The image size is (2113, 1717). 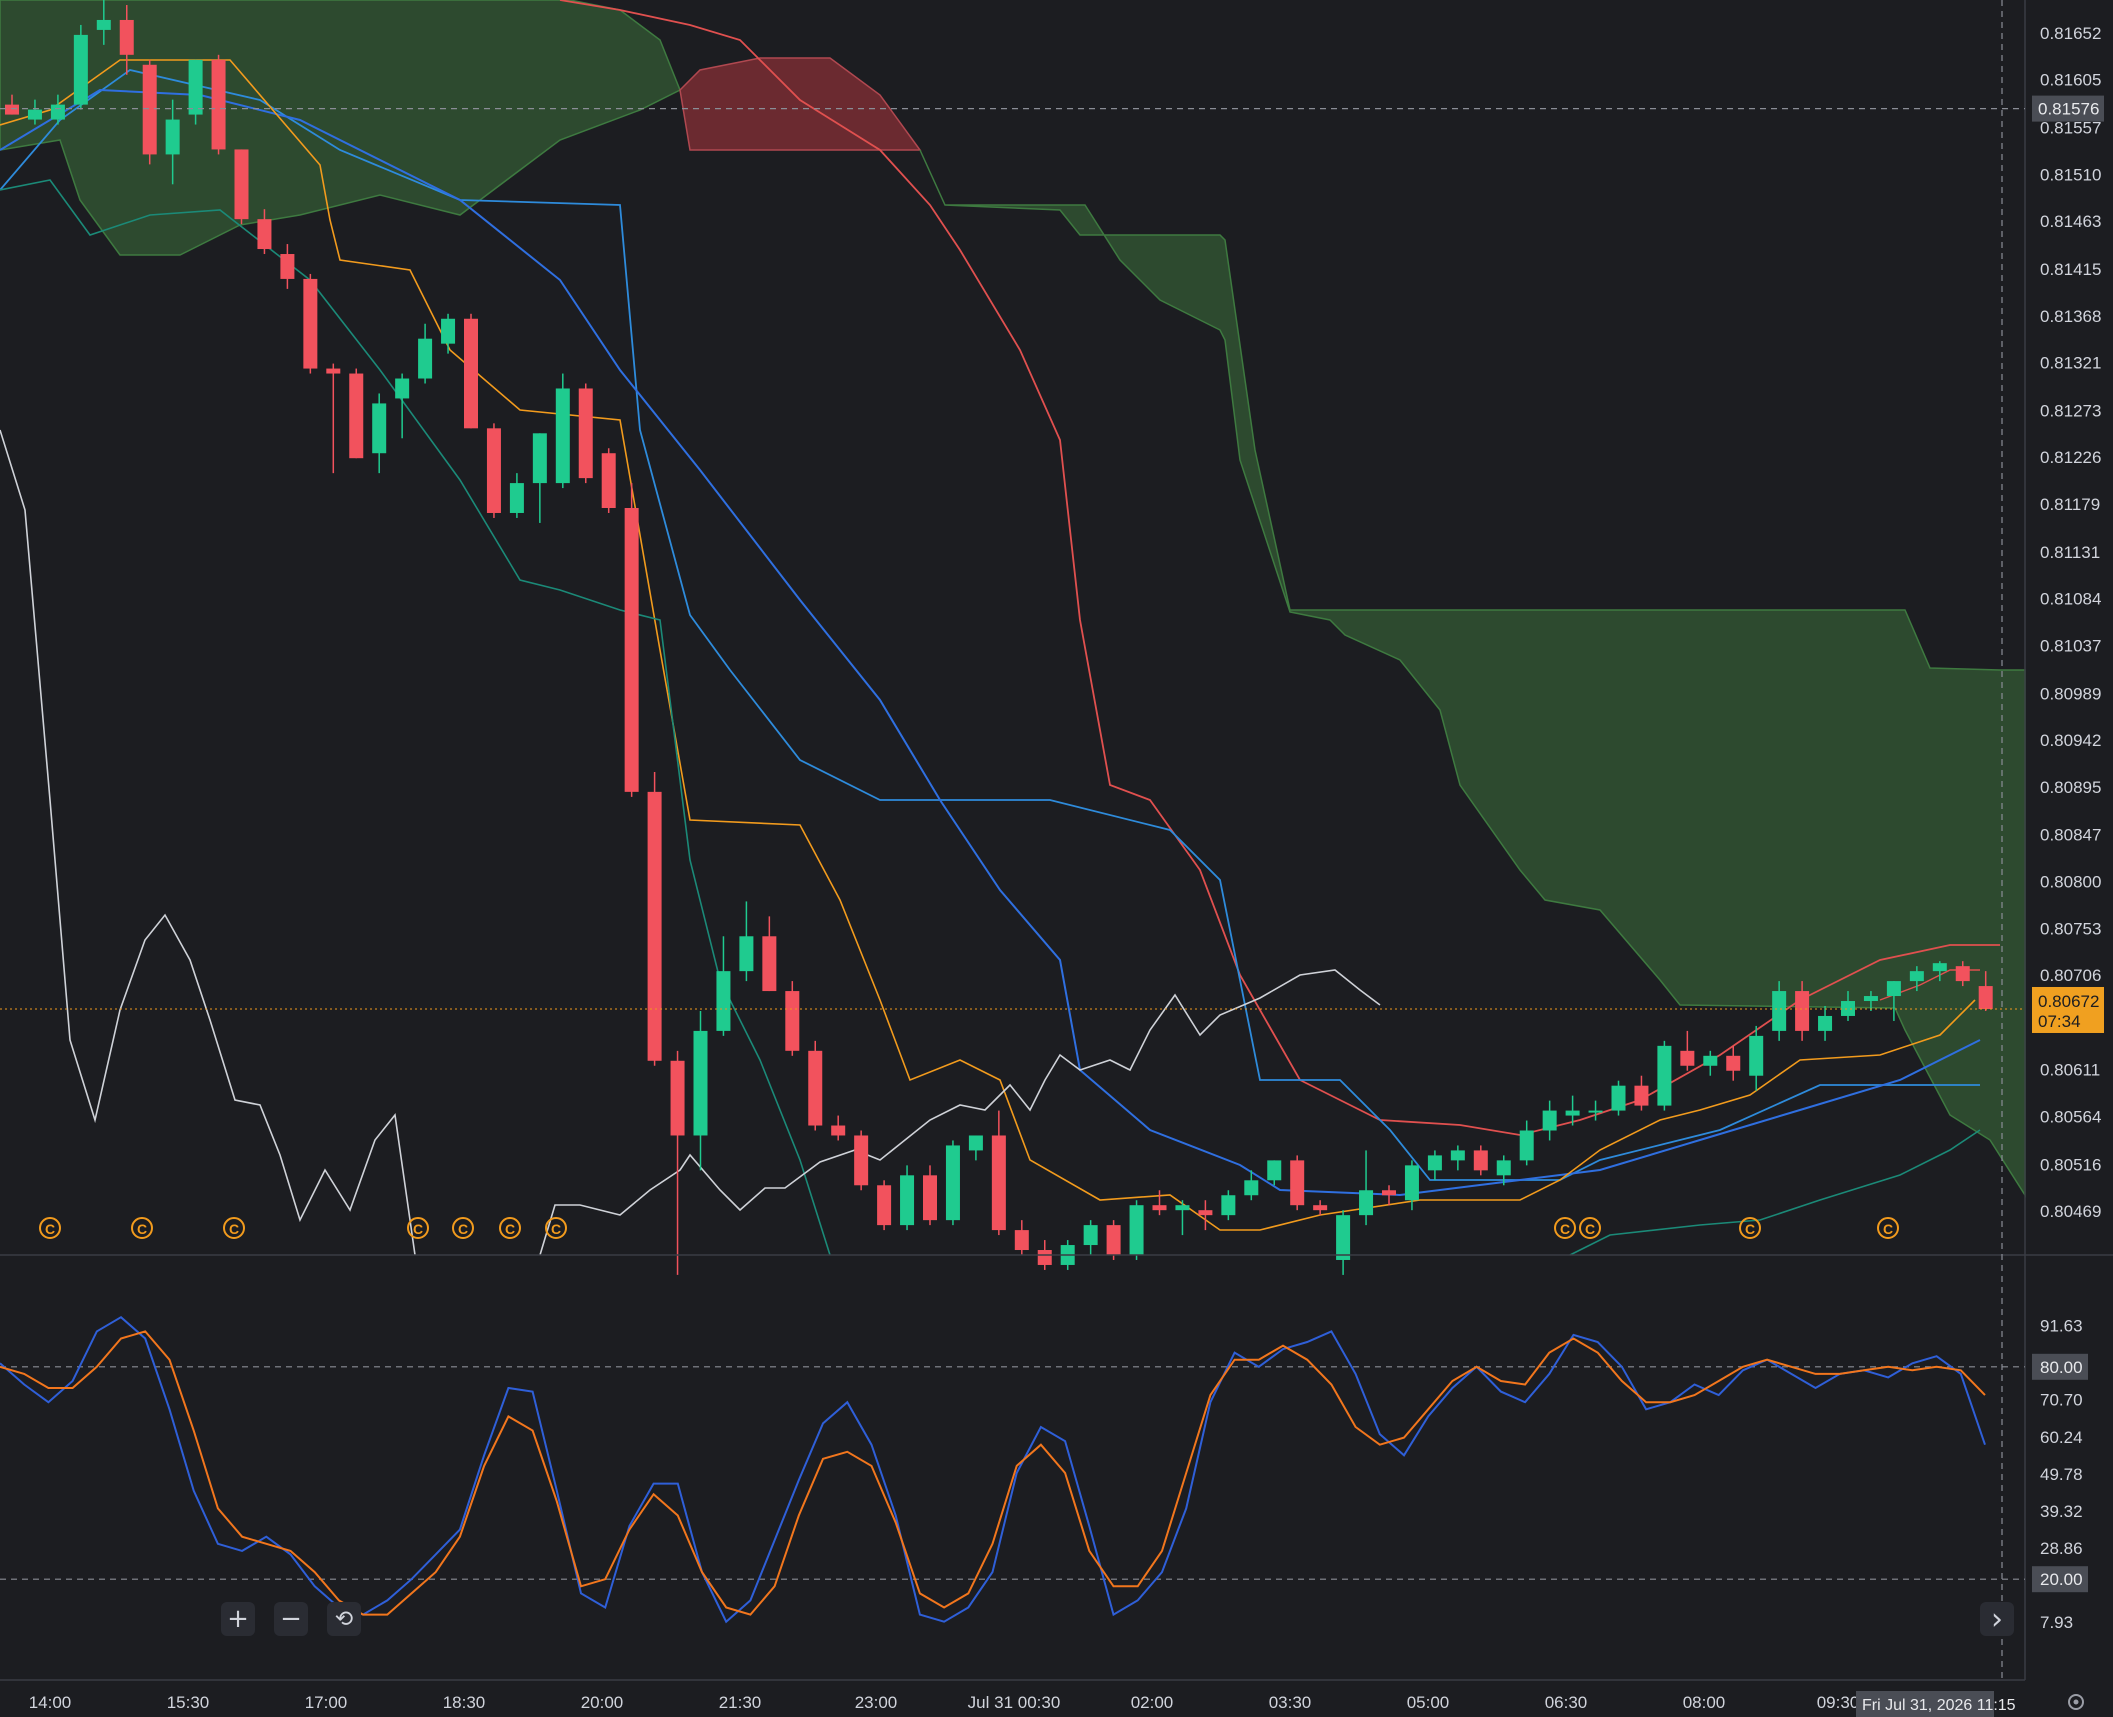 What do you see at coordinates (2068, 1001) in the screenshot?
I see `current-price-text: 0.80672` at bounding box center [2068, 1001].